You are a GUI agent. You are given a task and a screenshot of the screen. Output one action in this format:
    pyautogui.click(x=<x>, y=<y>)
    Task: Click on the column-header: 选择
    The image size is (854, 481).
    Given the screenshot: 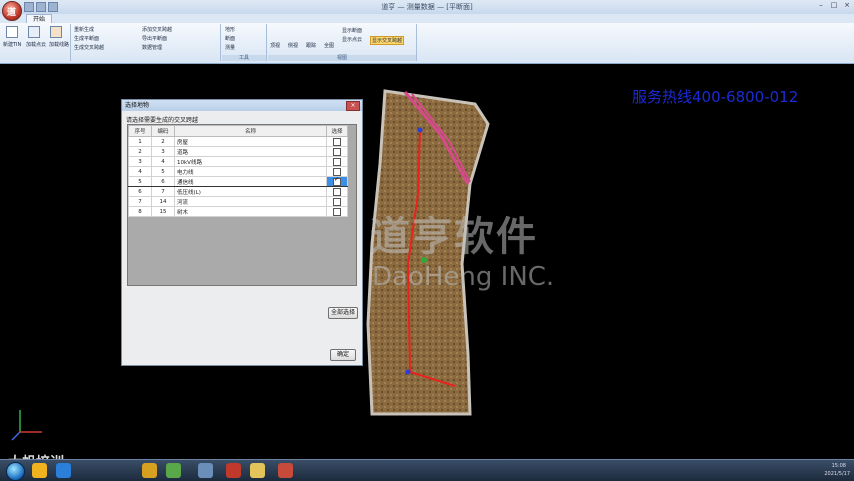 What is the action you would take?
    pyautogui.click(x=337, y=131)
    